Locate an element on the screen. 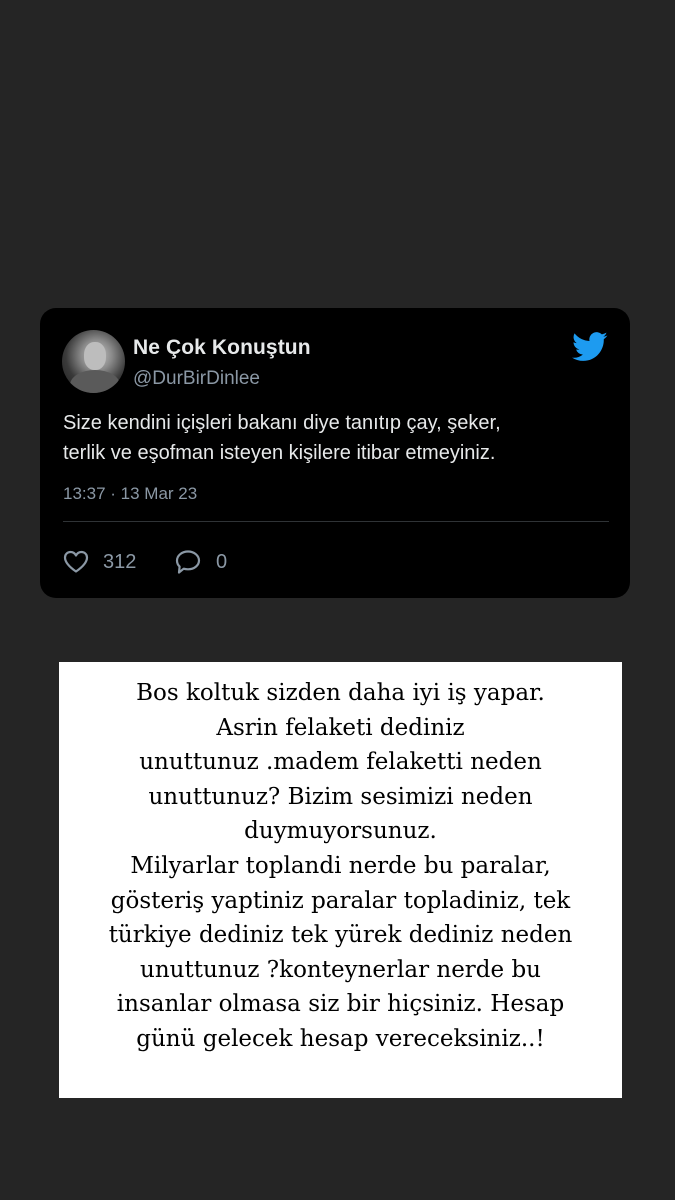 This screenshot has width=675, height=1200. caption-line: unuttunuz .madem felaketti neden is located at coordinates (340, 762).